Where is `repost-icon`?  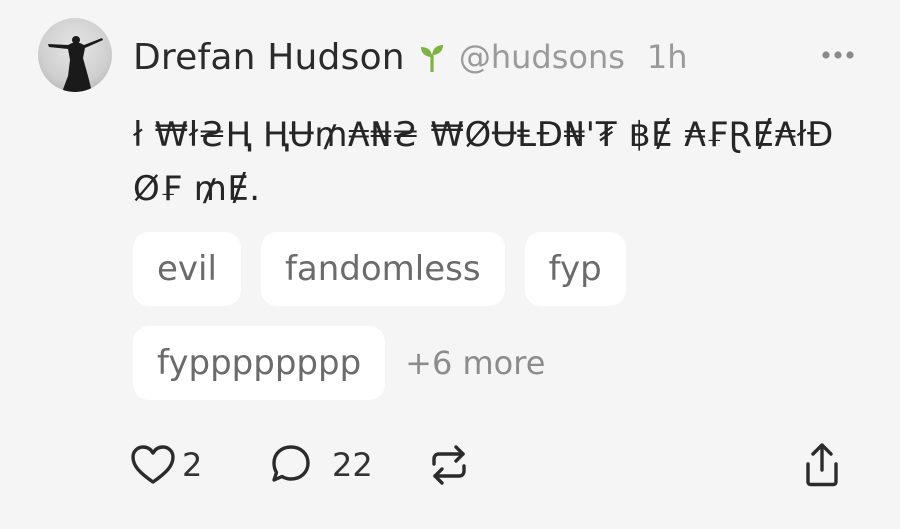 repost-icon is located at coordinates (449, 465).